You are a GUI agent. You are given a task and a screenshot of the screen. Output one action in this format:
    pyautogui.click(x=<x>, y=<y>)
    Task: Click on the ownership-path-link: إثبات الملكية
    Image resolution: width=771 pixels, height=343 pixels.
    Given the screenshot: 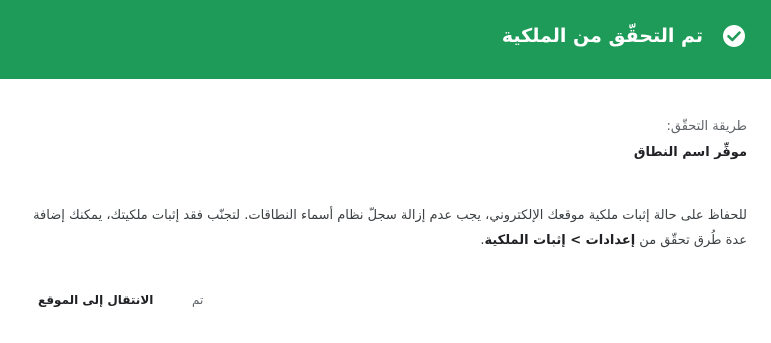 What is the action you would take?
    pyautogui.click(x=525, y=240)
    